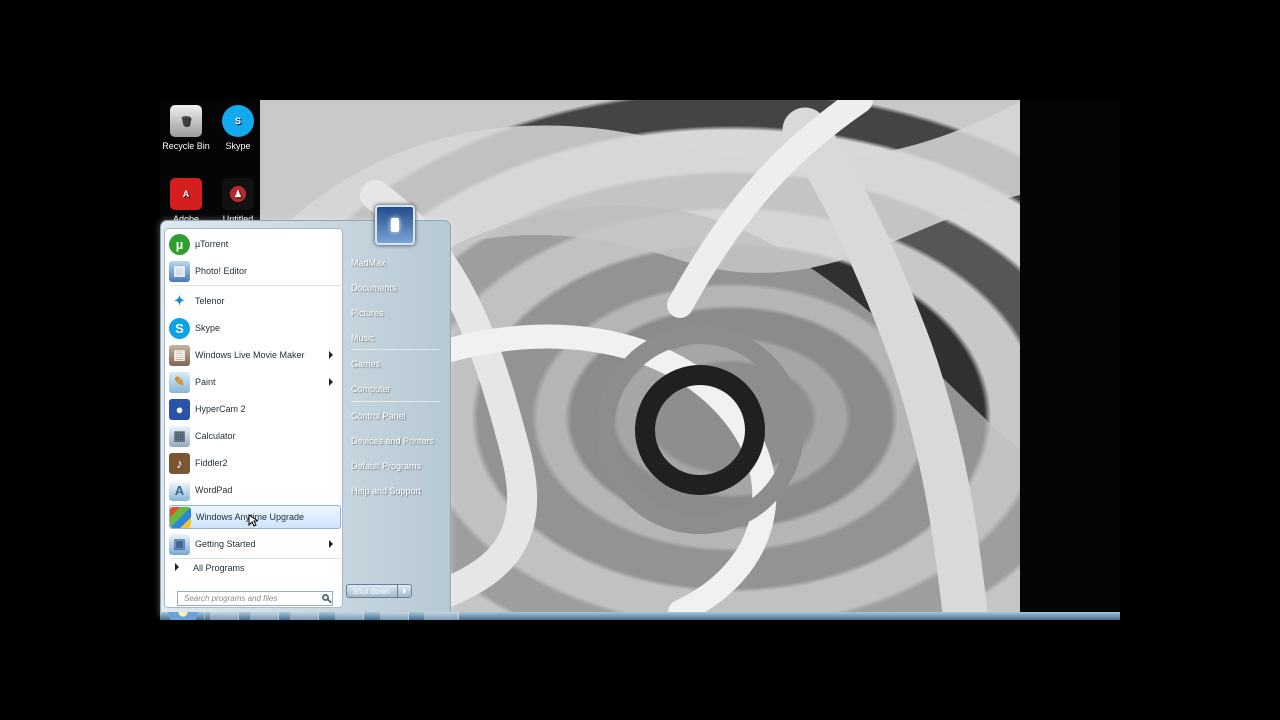 This screenshot has width=1280, height=720. I want to click on calculator-icon: ▦, so click(179, 436).